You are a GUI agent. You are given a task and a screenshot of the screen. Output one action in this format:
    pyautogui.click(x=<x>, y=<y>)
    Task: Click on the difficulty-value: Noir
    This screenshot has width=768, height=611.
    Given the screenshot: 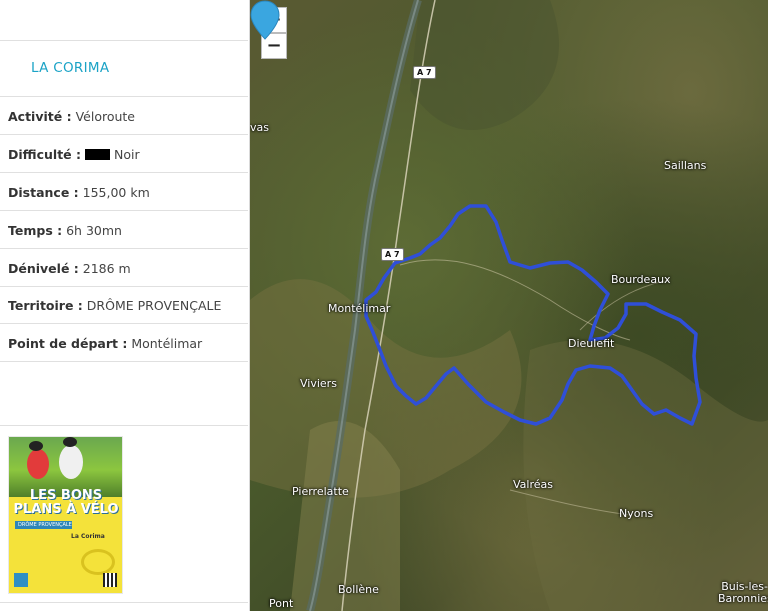 What is the action you would take?
    pyautogui.click(x=126, y=154)
    